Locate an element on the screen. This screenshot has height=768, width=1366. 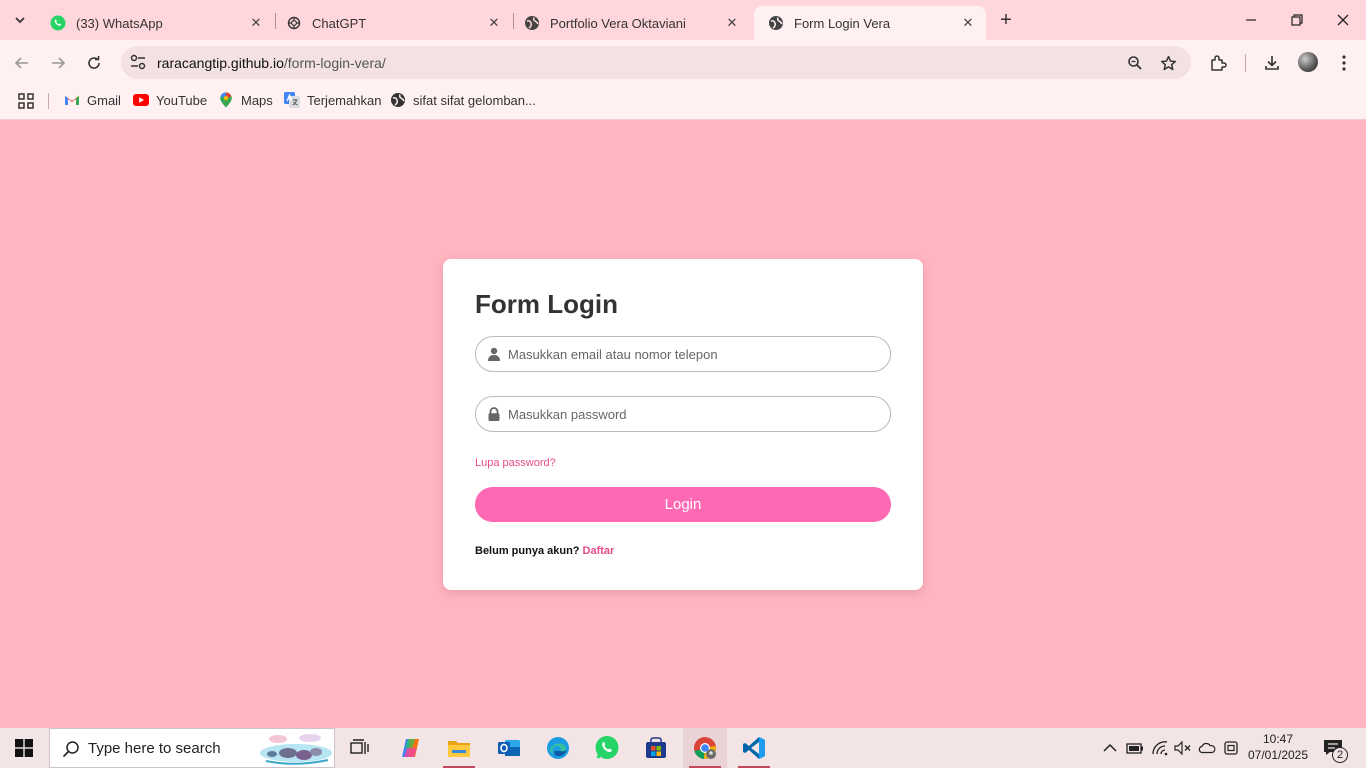
tab-title: Form Login Vera is located at coordinates (842, 23).